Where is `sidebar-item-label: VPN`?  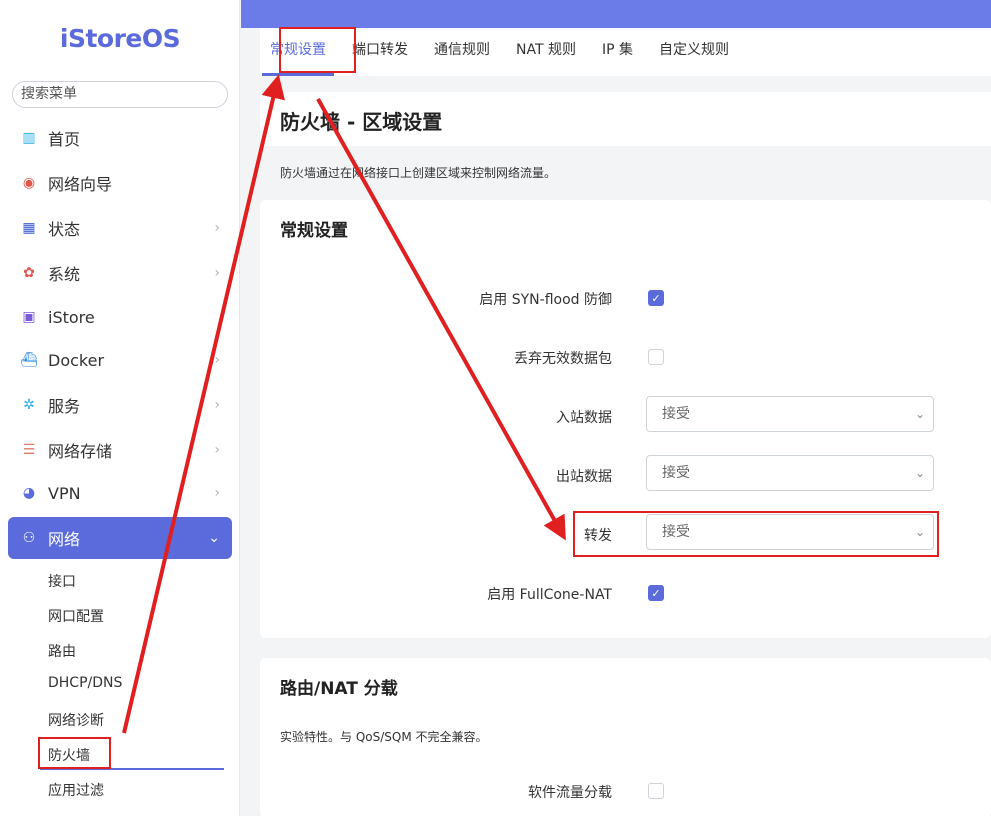 sidebar-item-label: VPN is located at coordinates (64, 493).